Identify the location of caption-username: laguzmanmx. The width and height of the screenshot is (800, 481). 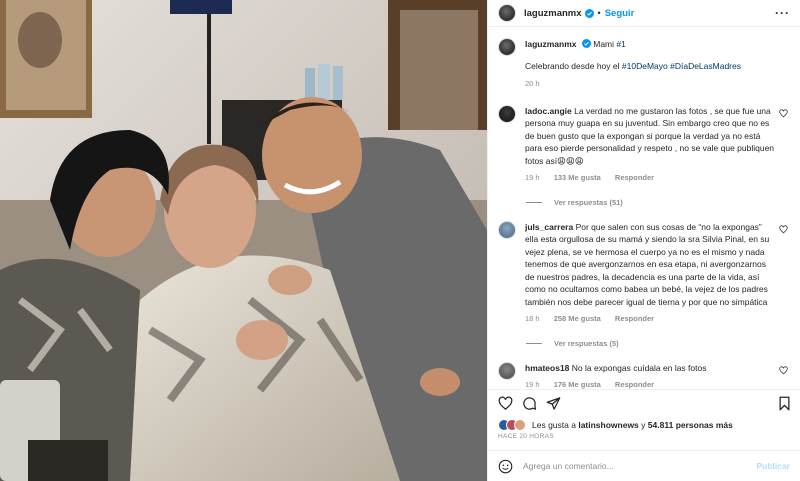
(551, 44).